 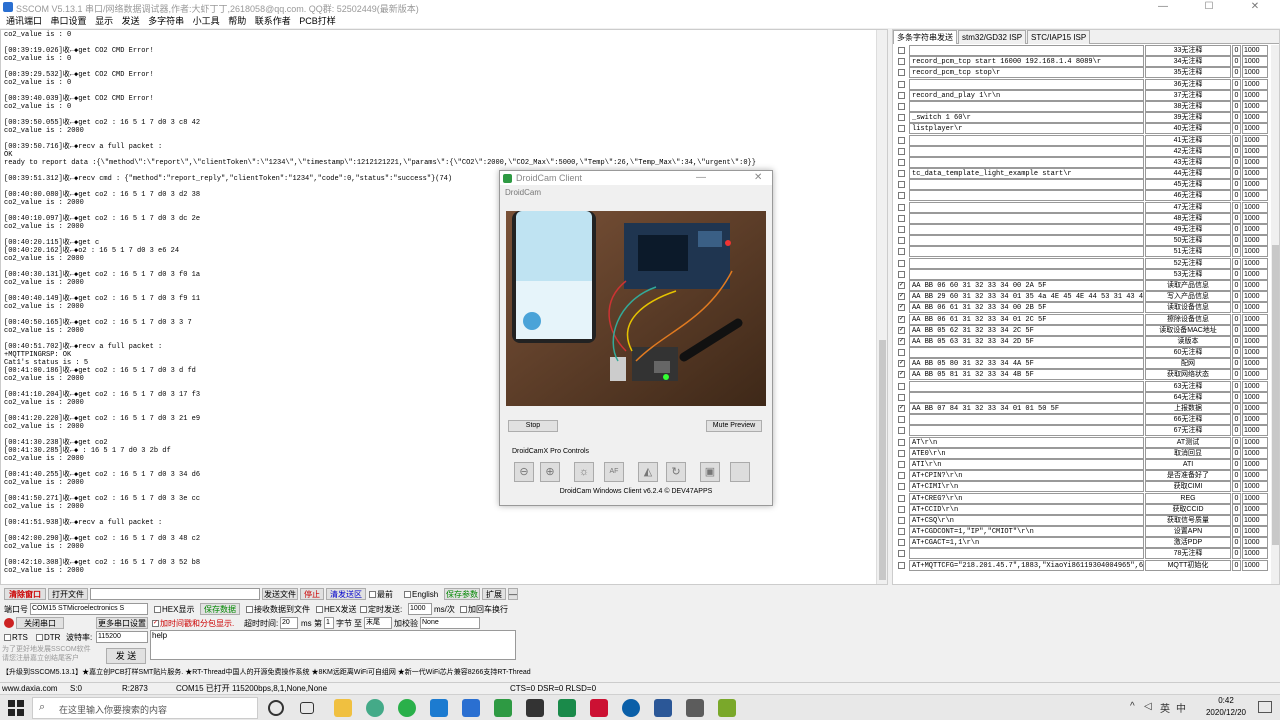 I want to click on row-send-button: 48无注释, so click(x=1188, y=218).